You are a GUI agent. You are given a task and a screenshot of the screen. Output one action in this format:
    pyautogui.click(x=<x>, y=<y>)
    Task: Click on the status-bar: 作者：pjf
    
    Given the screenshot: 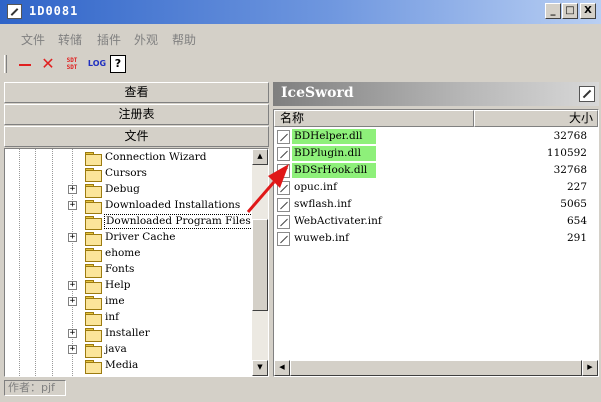 What is the action you would take?
    pyautogui.click(x=35, y=388)
    